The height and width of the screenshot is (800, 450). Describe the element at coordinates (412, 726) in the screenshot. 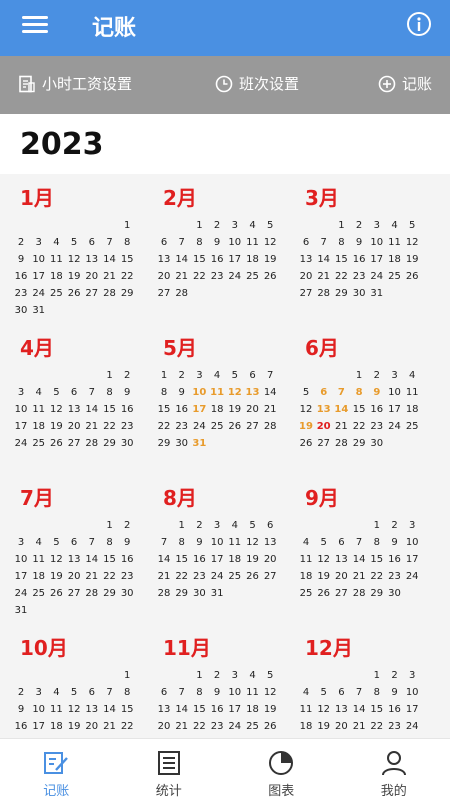

I see `day-cell: 24` at that location.